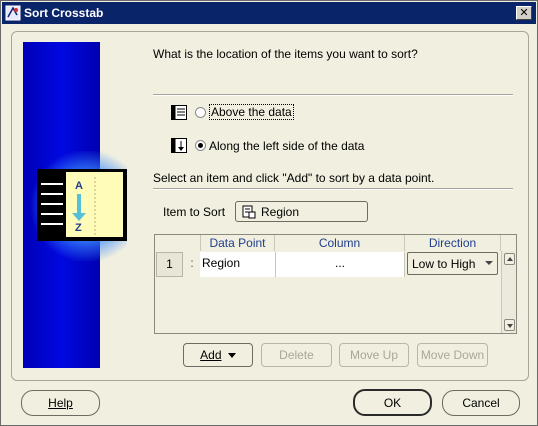  What do you see at coordinates (392, 402) in the screenshot?
I see `ok-button: OK` at bounding box center [392, 402].